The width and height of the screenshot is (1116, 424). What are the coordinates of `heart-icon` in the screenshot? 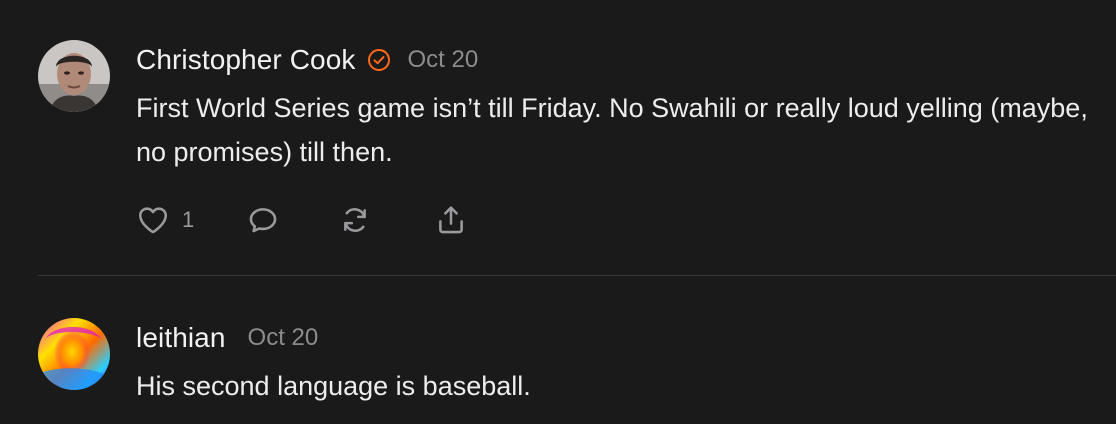 It's located at (153, 220).